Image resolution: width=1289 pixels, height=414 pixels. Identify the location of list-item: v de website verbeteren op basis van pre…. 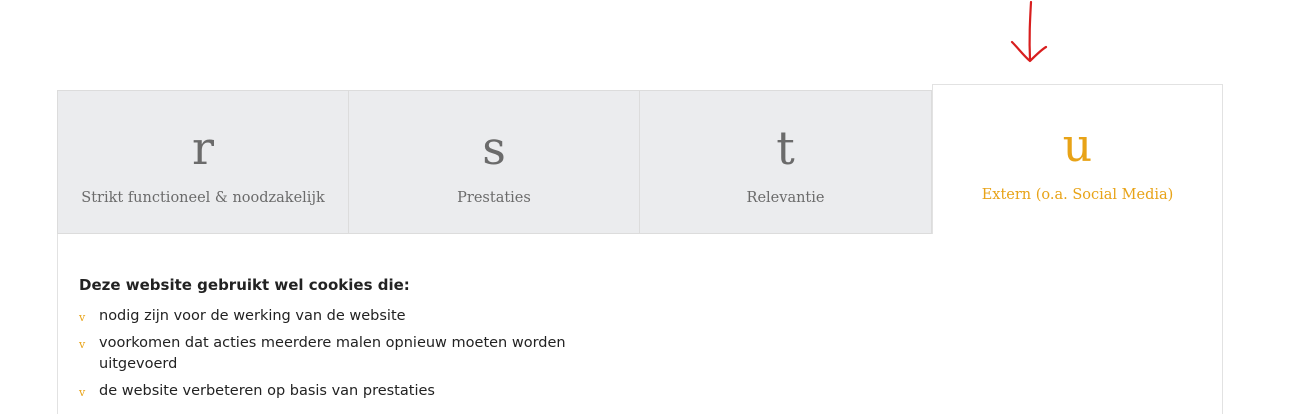
(329, 391).